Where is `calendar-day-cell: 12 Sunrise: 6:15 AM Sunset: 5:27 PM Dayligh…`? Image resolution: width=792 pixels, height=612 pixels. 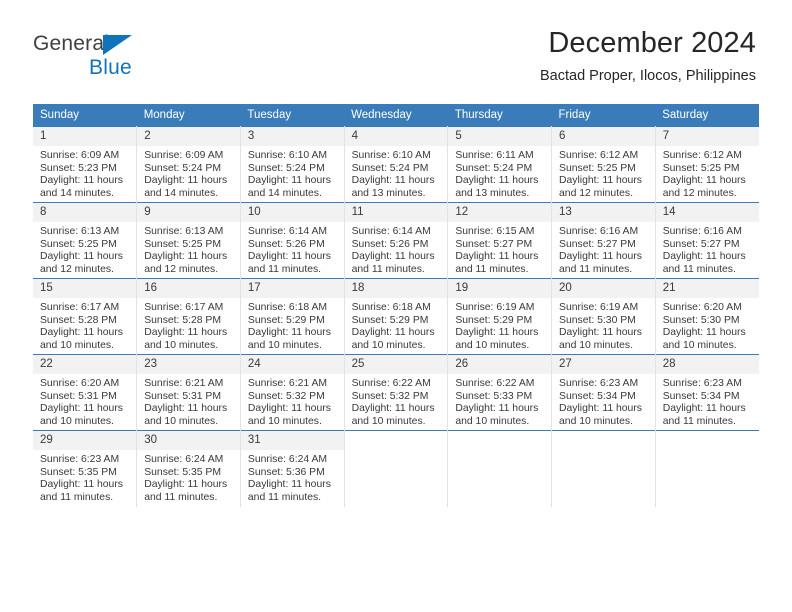
calendar-day-cell: 12 Sunrise: 6:15 AM Sunset: 5:27 PM Dayligh… is located at coordinates (500, 240).